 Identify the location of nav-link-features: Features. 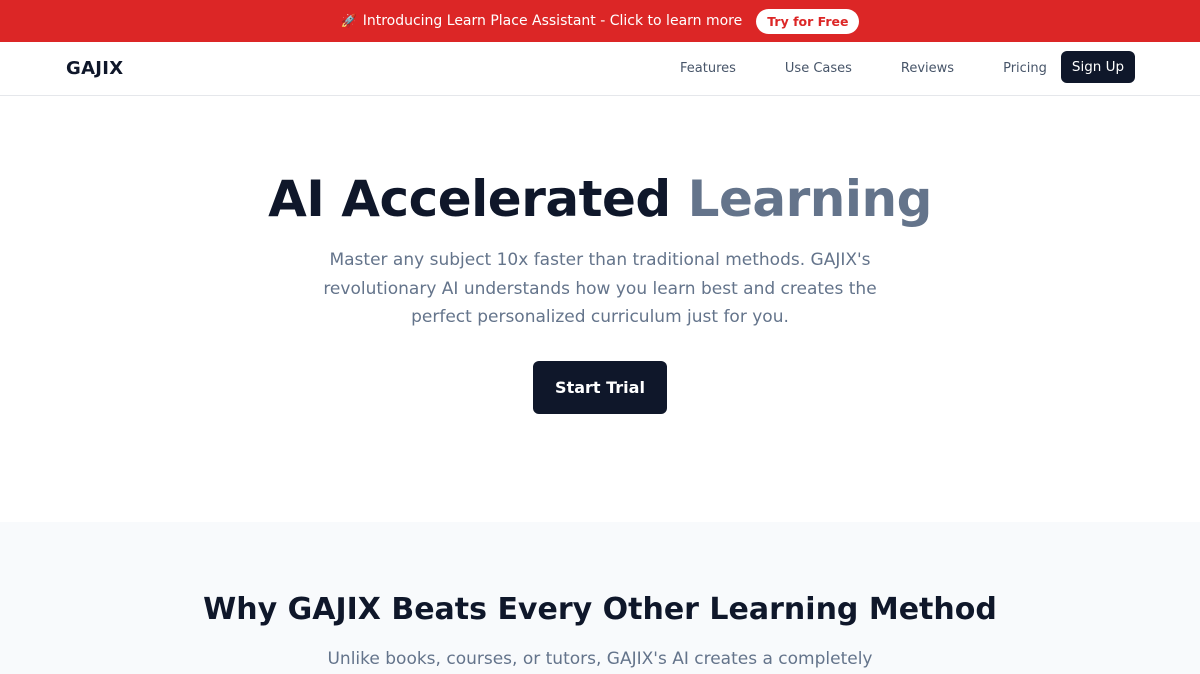
(708, 68).